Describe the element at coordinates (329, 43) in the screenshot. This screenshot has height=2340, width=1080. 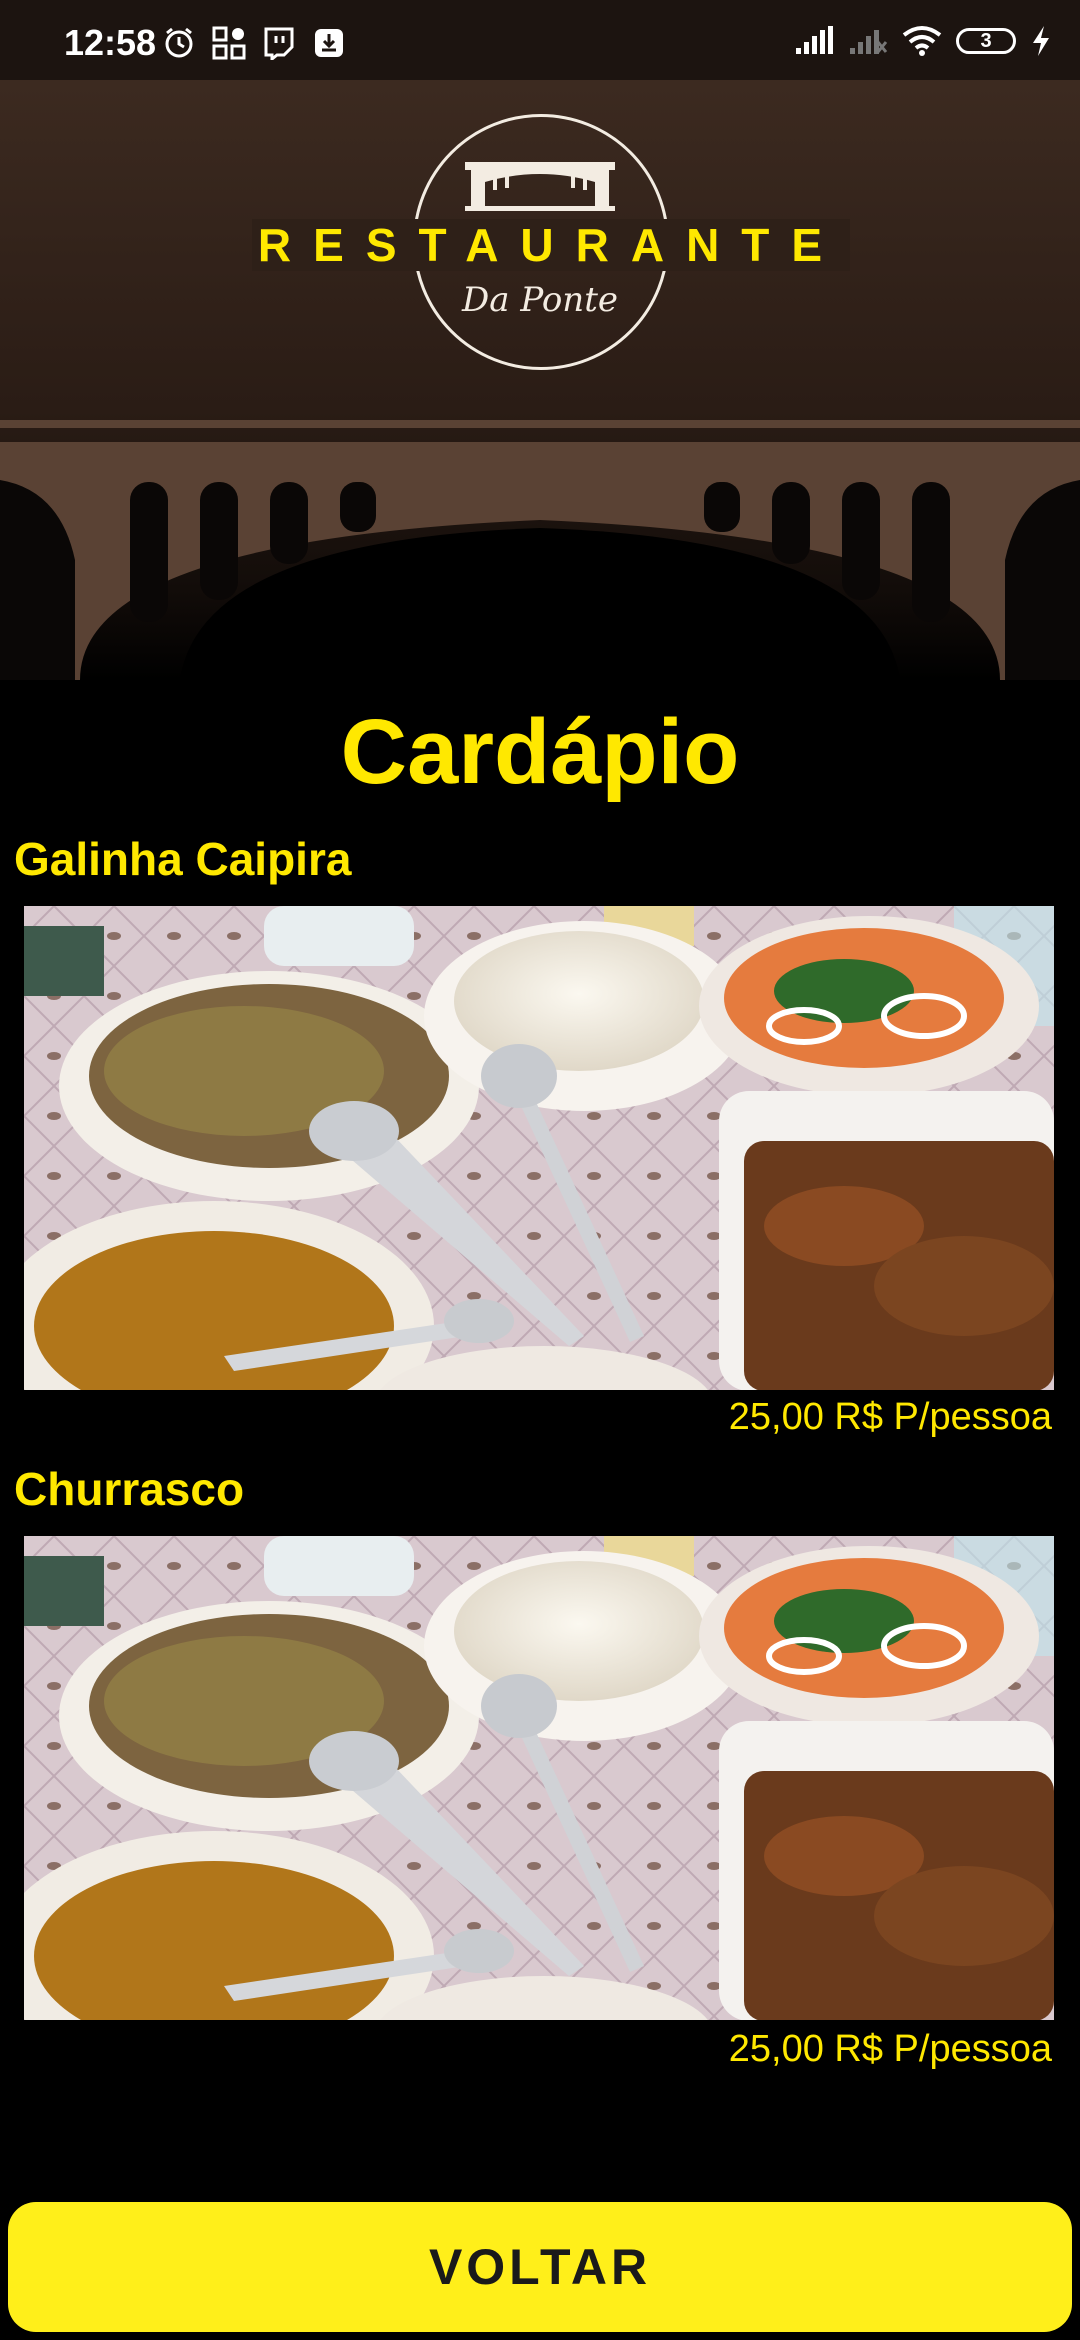
I see `download-icon` at that location.